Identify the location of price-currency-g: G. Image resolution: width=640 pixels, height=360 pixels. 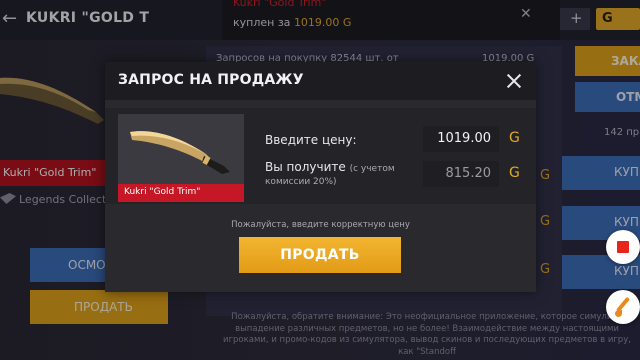
(514, 138).